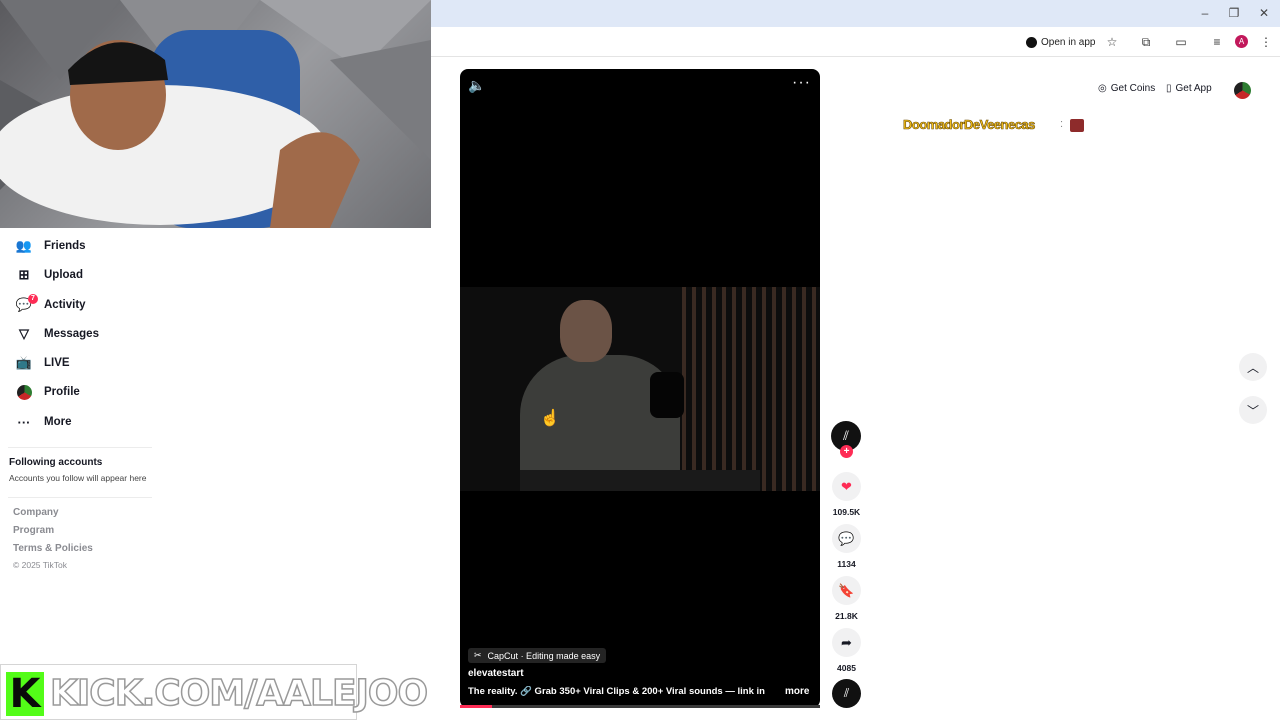 The width and height of the screenshot is (1280, 720). What do you see at coordinates (1169, 88) in the screenshot?
I see `phone-icon: ▯` at bounding box center [1169, 88].